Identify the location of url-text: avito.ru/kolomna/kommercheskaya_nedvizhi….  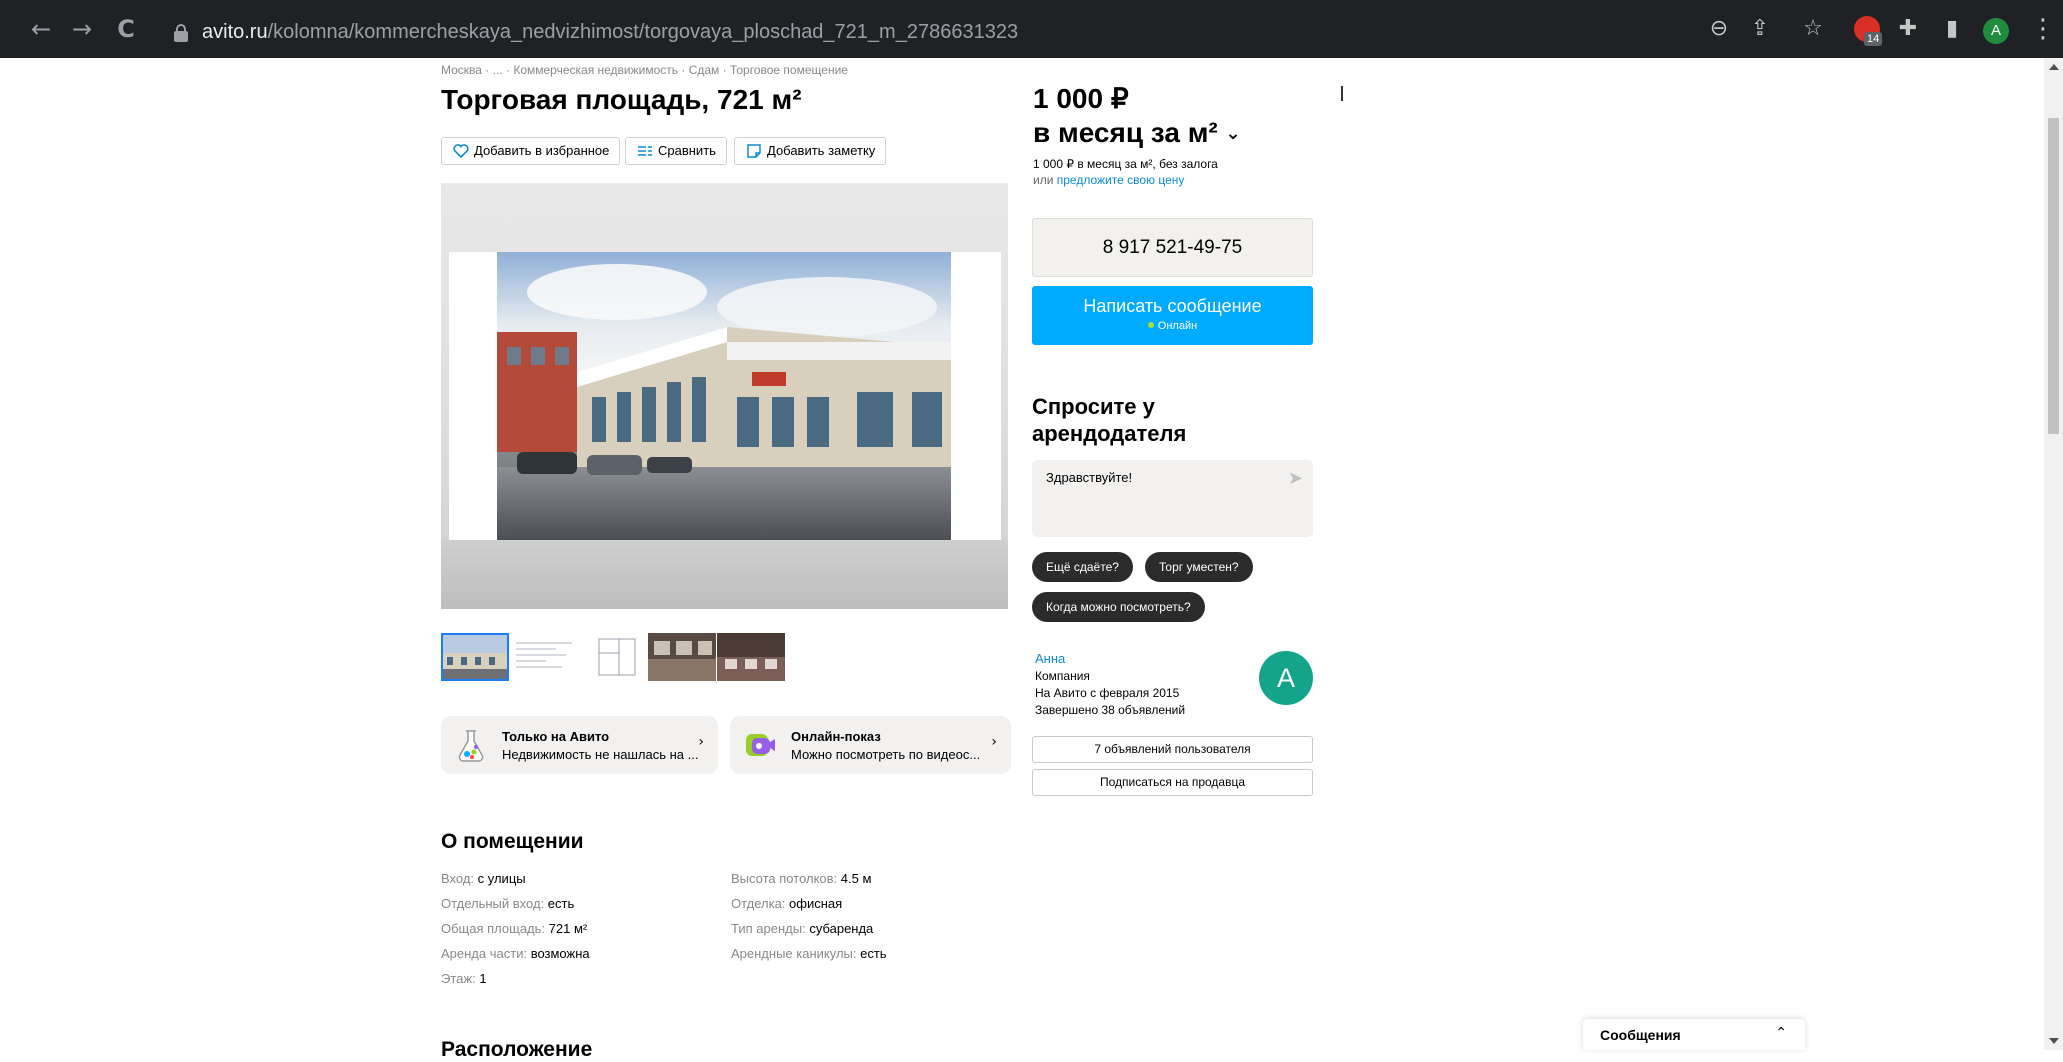
(610, 32).